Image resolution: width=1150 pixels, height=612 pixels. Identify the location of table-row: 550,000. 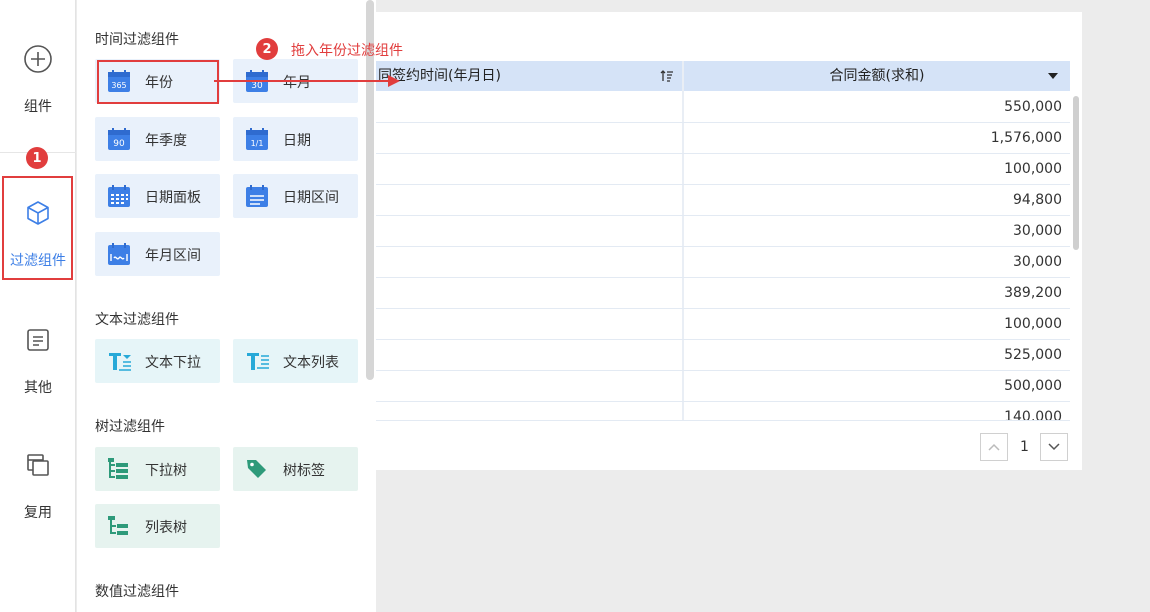
(723, 107).